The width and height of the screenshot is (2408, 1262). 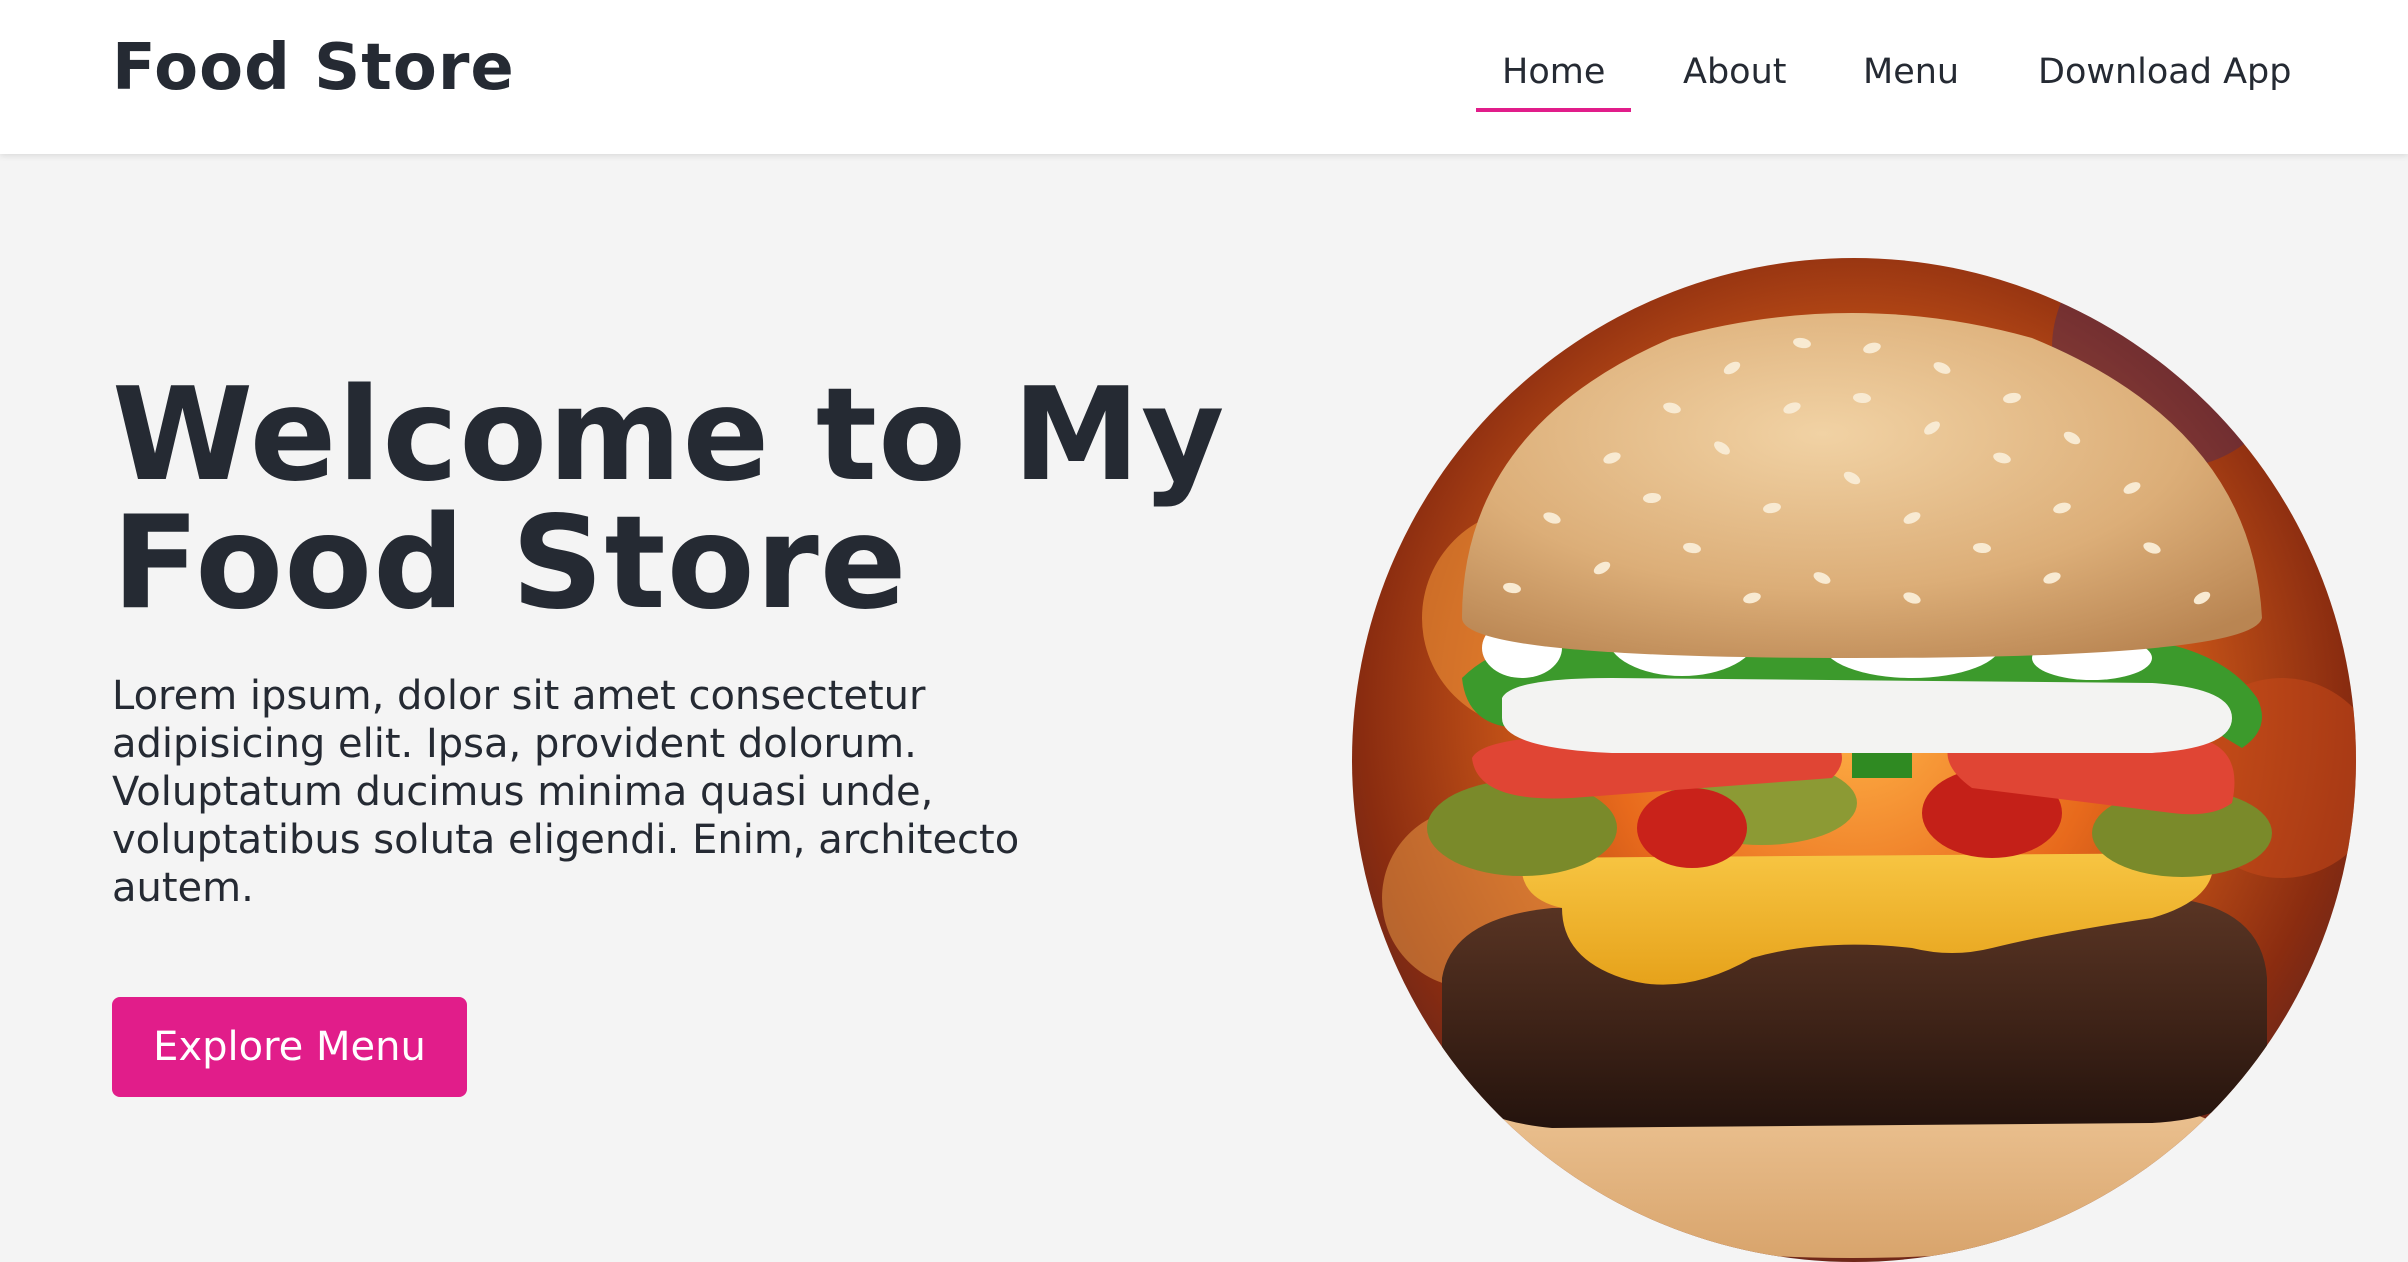 I want to click on navbar: Food Store Home About Menu Download App, so click(x=1204, y=77).